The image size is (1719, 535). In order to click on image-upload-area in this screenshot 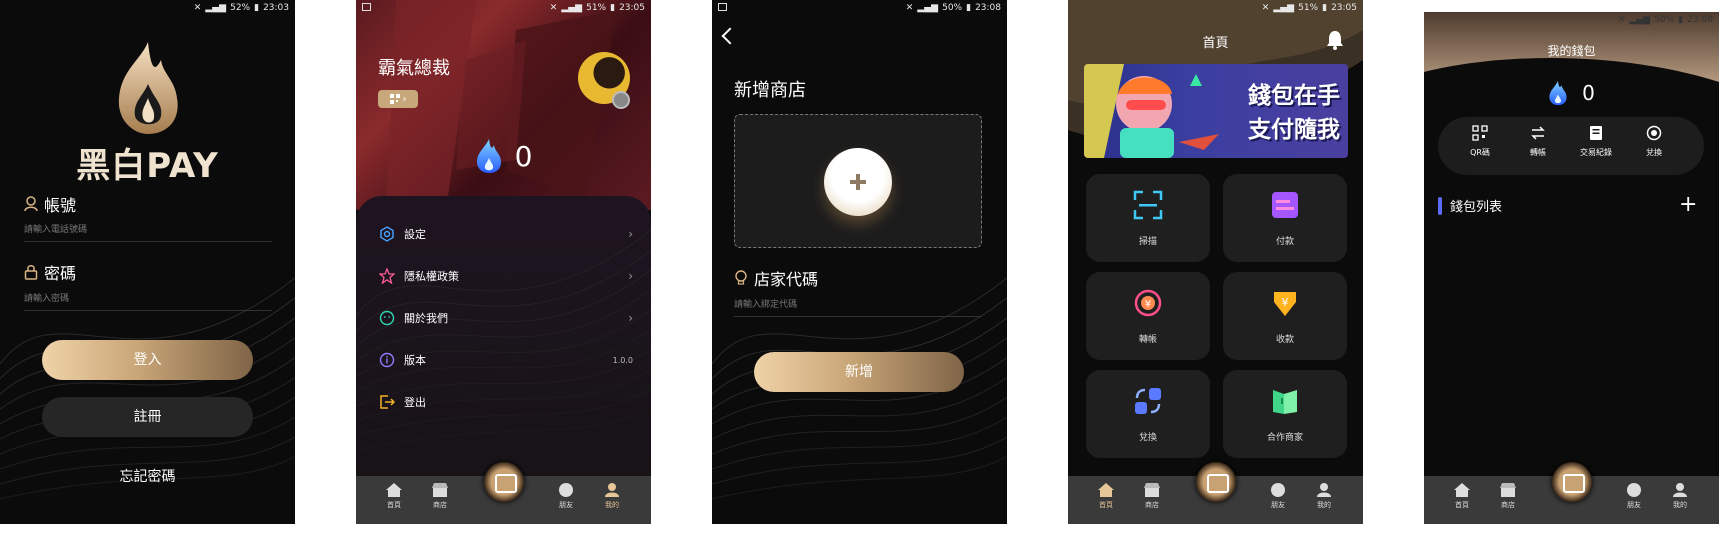, I will do `click(858, 181)`.